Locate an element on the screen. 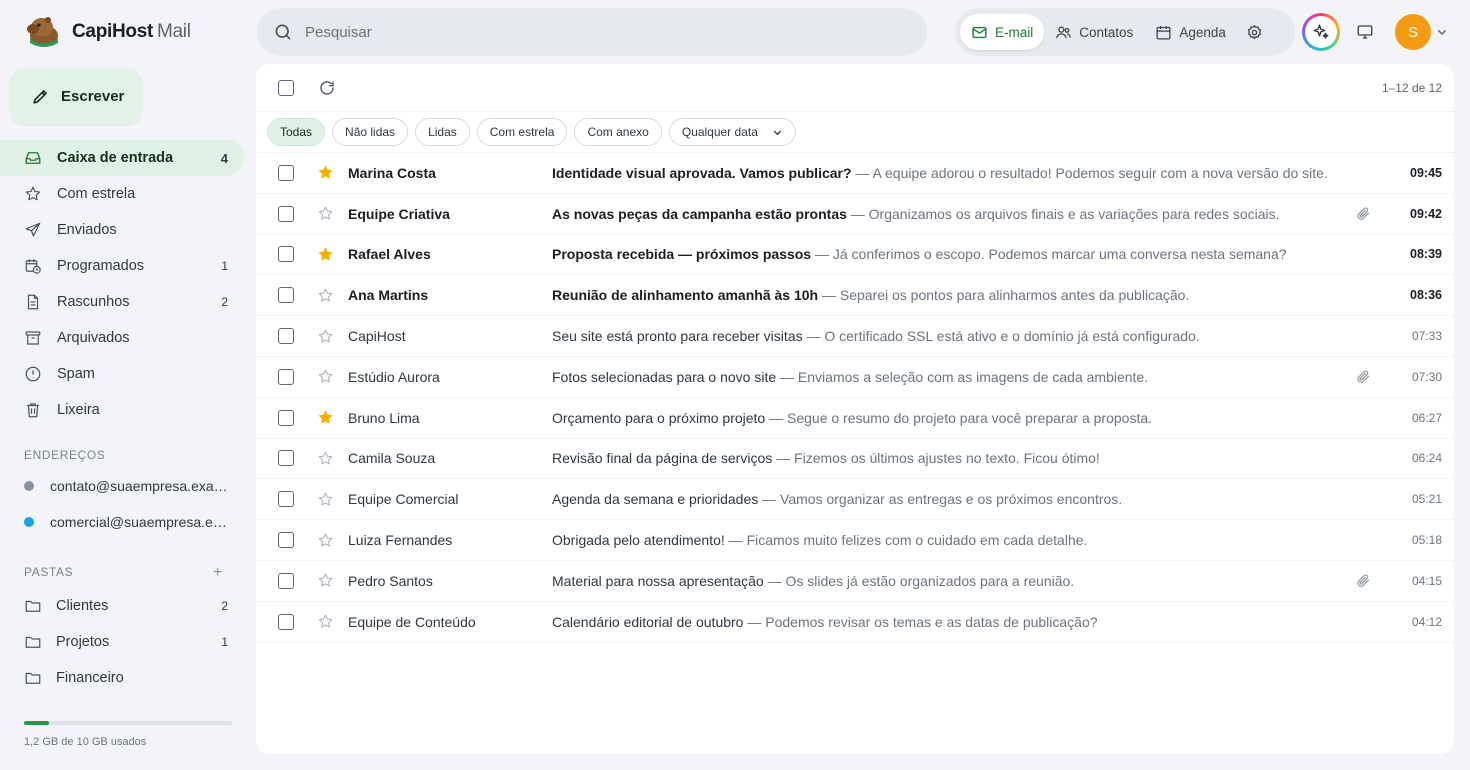 This screenshot has width=1470, height=770. app-tab-email: E-mail is located at coordinates (1002, 32).